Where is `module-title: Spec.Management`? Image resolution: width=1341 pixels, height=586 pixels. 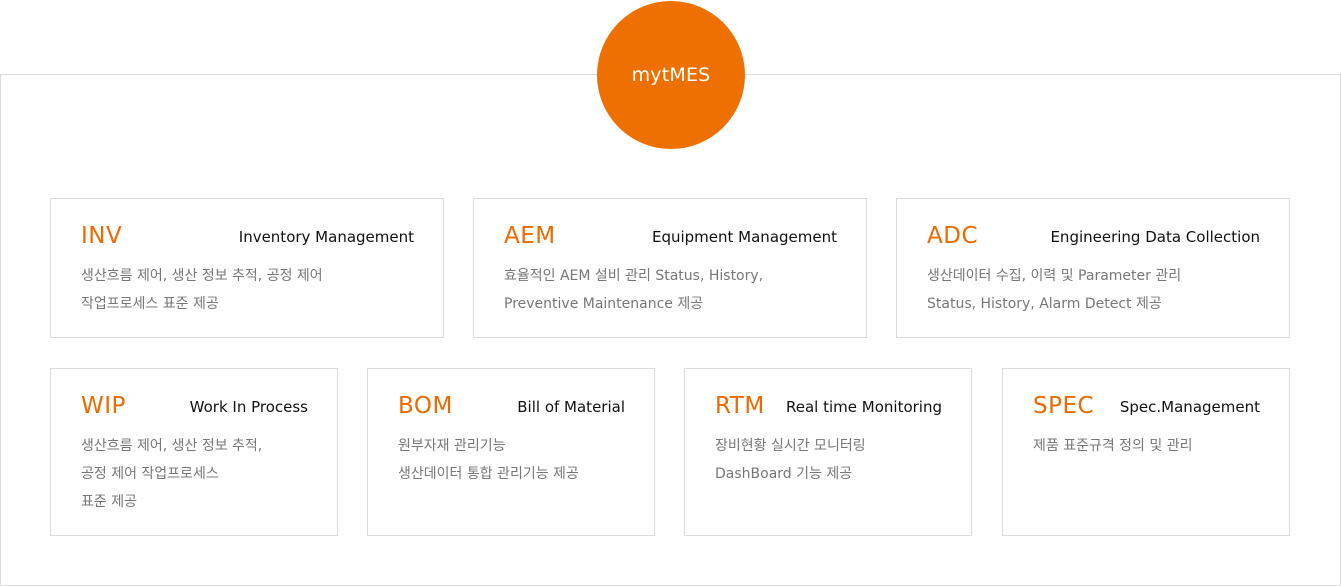 module-title: Spec.Management is located at coordinates (1189, 407).